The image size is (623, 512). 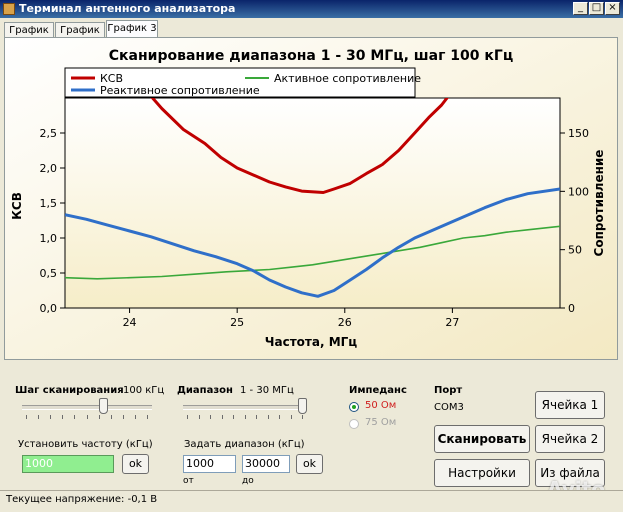 What do you see at coordinates (130, 322) in the screenshot?
I see `x-tick-label: 24` at bounding box center [130, 322].